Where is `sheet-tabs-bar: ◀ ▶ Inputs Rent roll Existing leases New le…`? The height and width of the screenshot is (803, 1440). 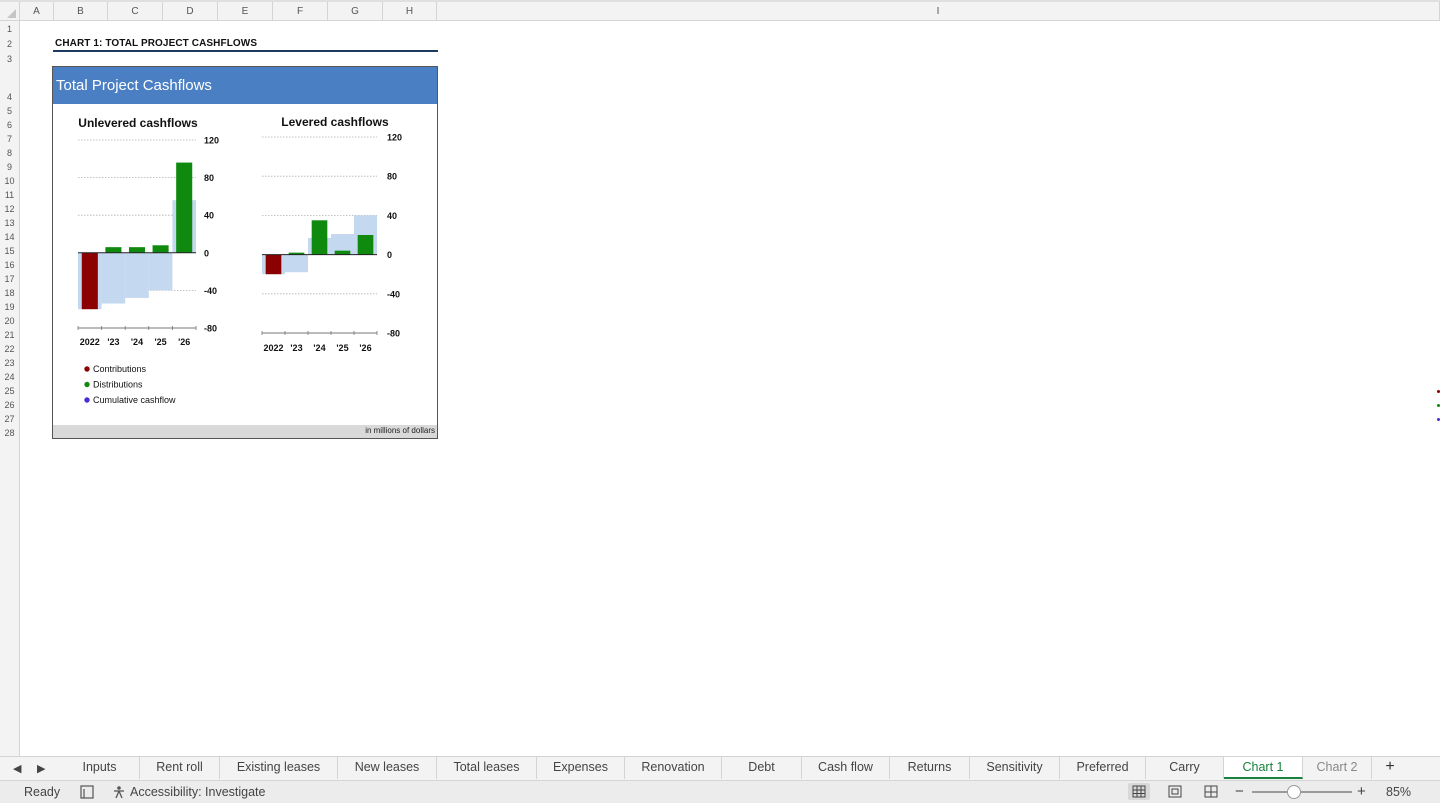
sheet-tabs-bar: ◀ ▶ Inputs Rent roll Existing leases New le… is located at coordinates (720, 768).